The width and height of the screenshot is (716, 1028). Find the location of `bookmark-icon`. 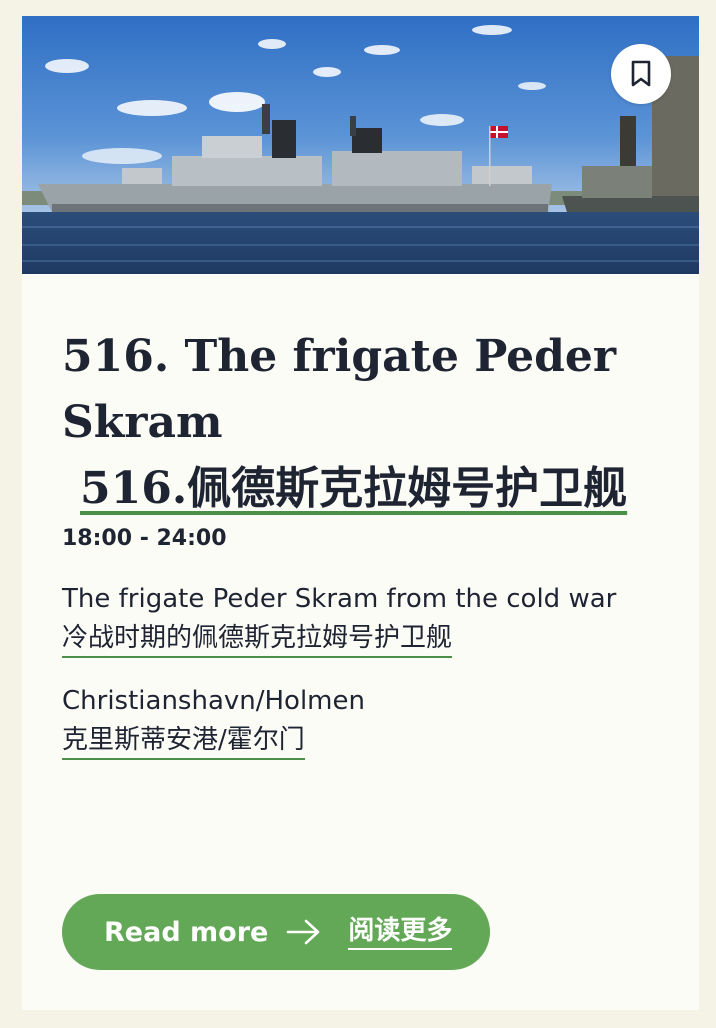

bookmark-icon is located at coordinates (641, 73).